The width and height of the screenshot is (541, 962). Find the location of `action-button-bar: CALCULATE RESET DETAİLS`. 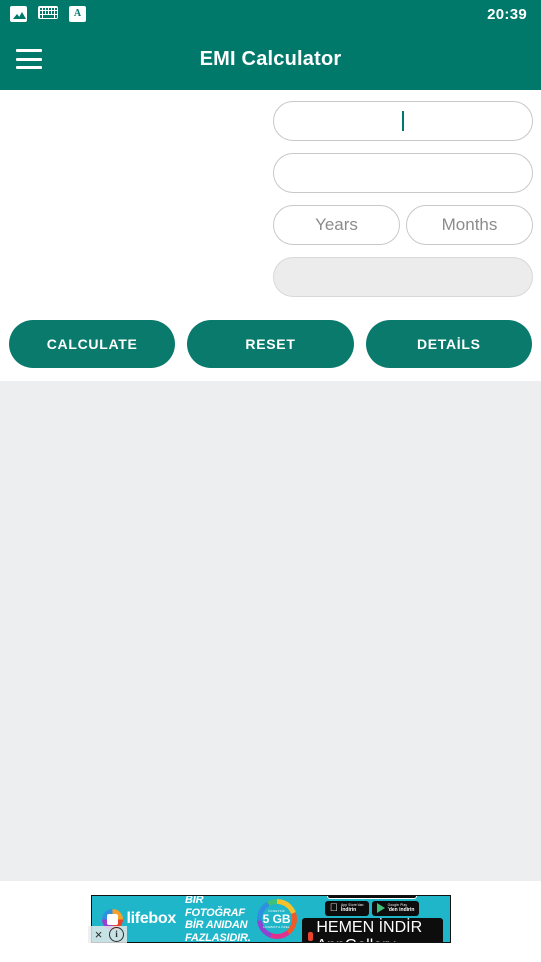

action-button-bar: CALCULATE RESET DETAİLS is located at coordinates (270, 349).